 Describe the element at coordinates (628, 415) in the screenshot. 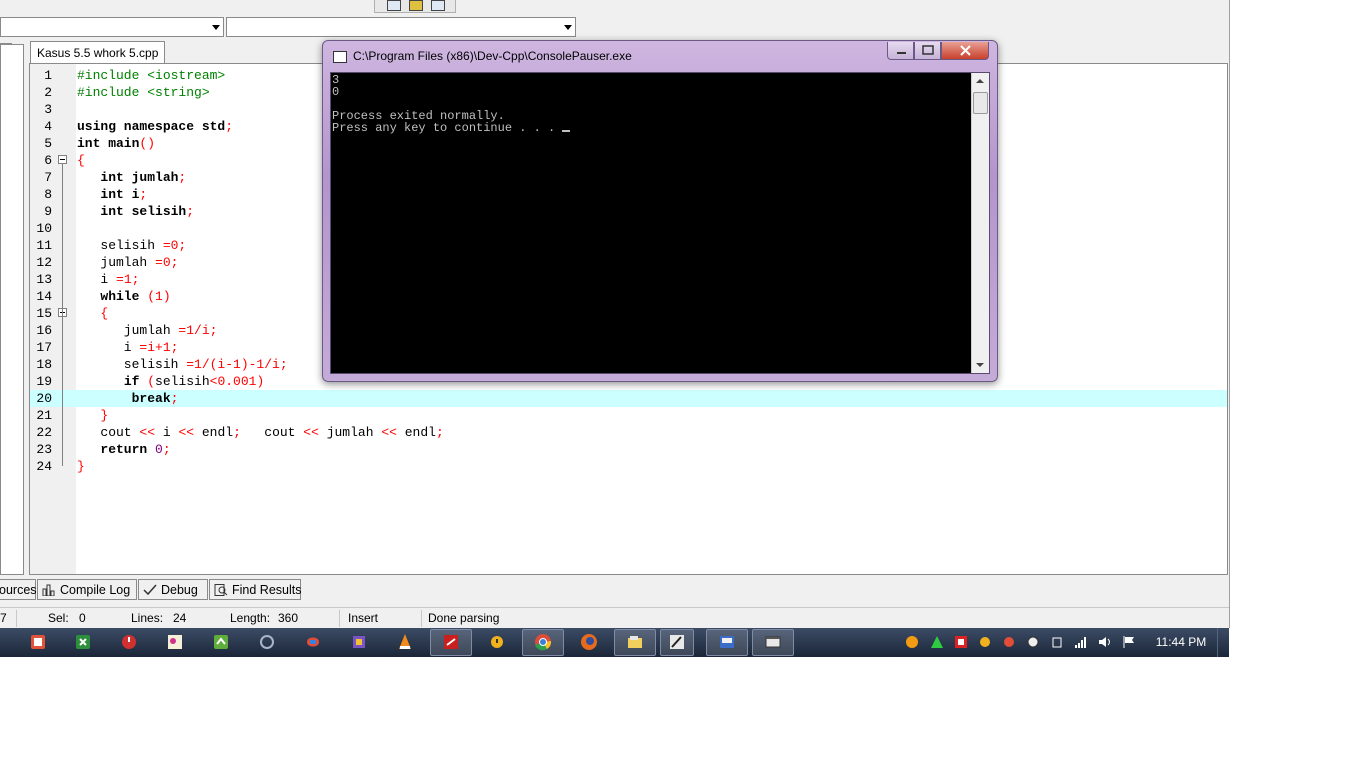

I see `code-line: 21 }` at that location.